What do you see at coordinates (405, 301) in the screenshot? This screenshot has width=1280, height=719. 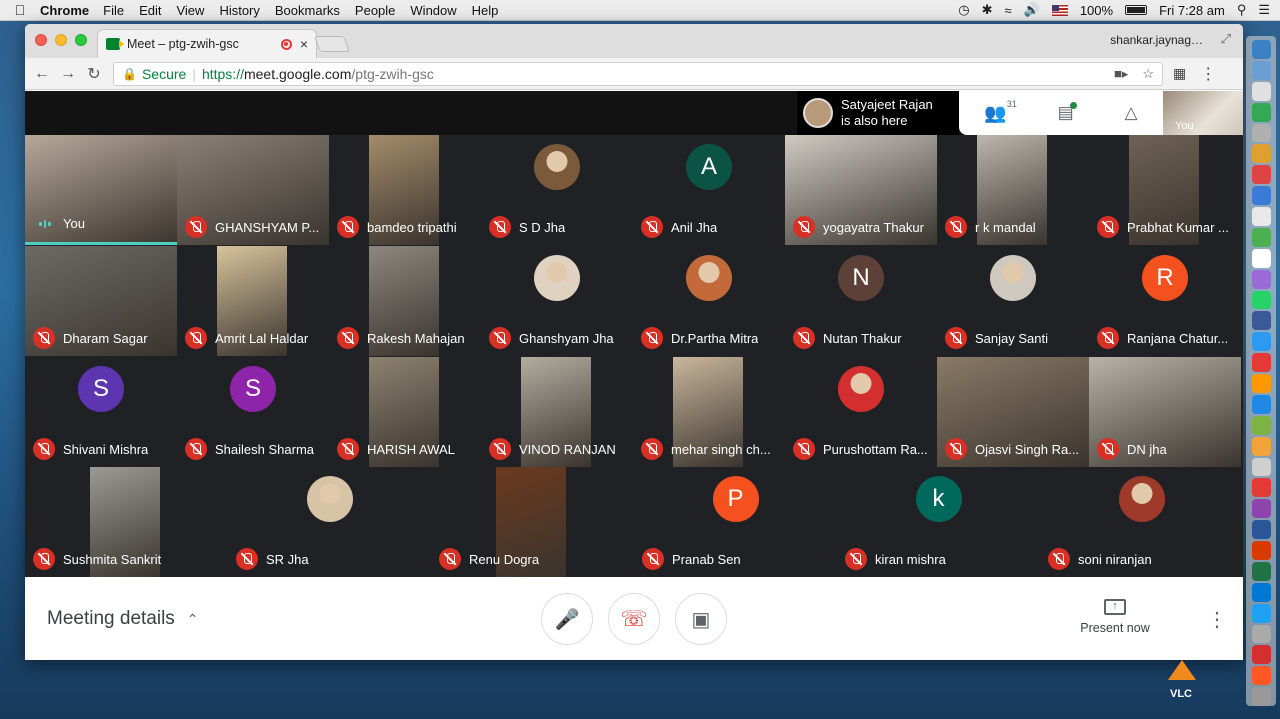 I see `participant-tile: Rakesh Mahajan` at bounding box center [405, 301].